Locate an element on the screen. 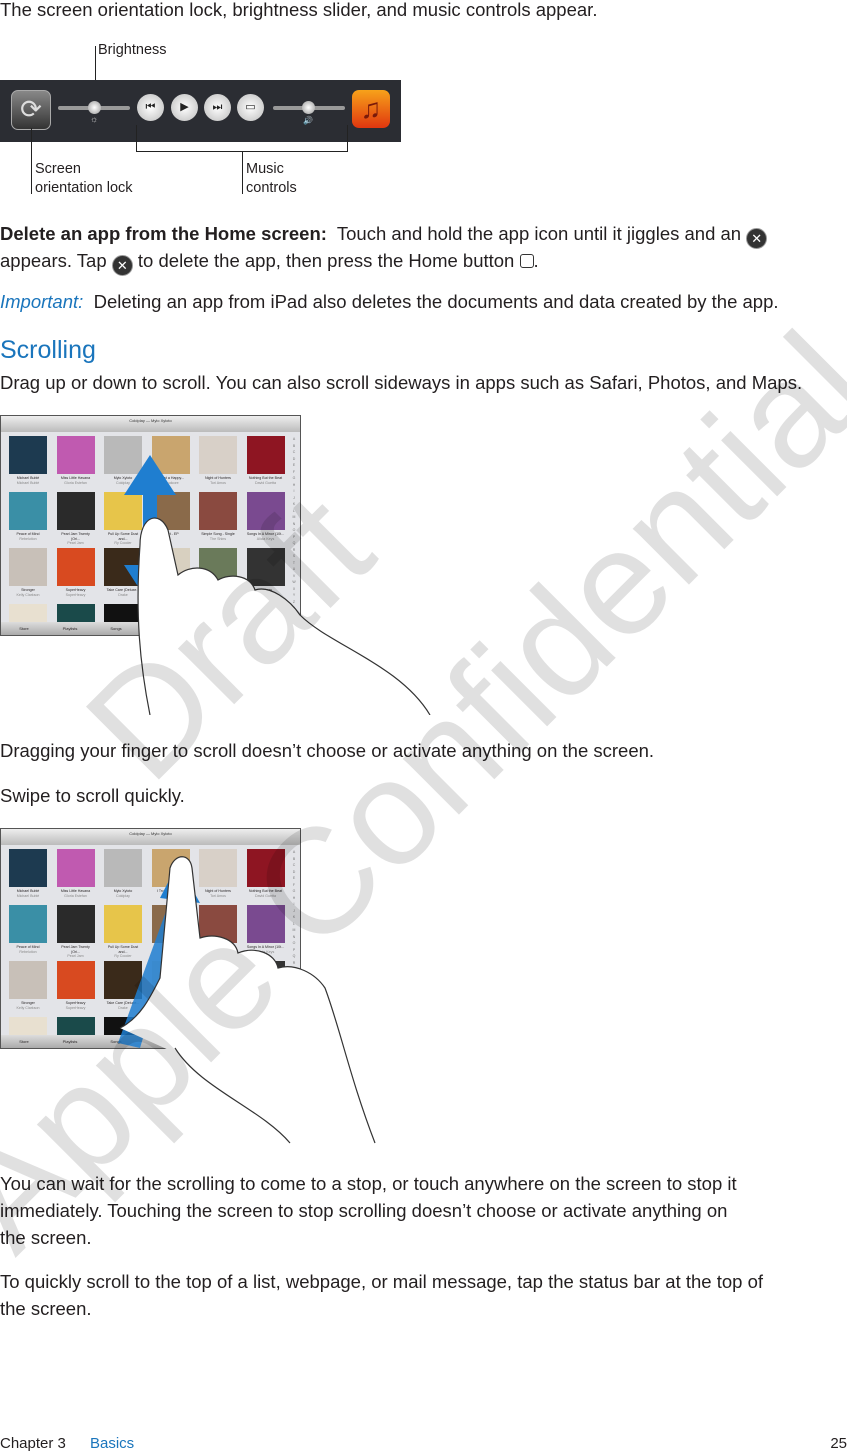 This screenshot has width=847, height=1455. previous-track-button: ⏮ is located at coordinates (150, 107).